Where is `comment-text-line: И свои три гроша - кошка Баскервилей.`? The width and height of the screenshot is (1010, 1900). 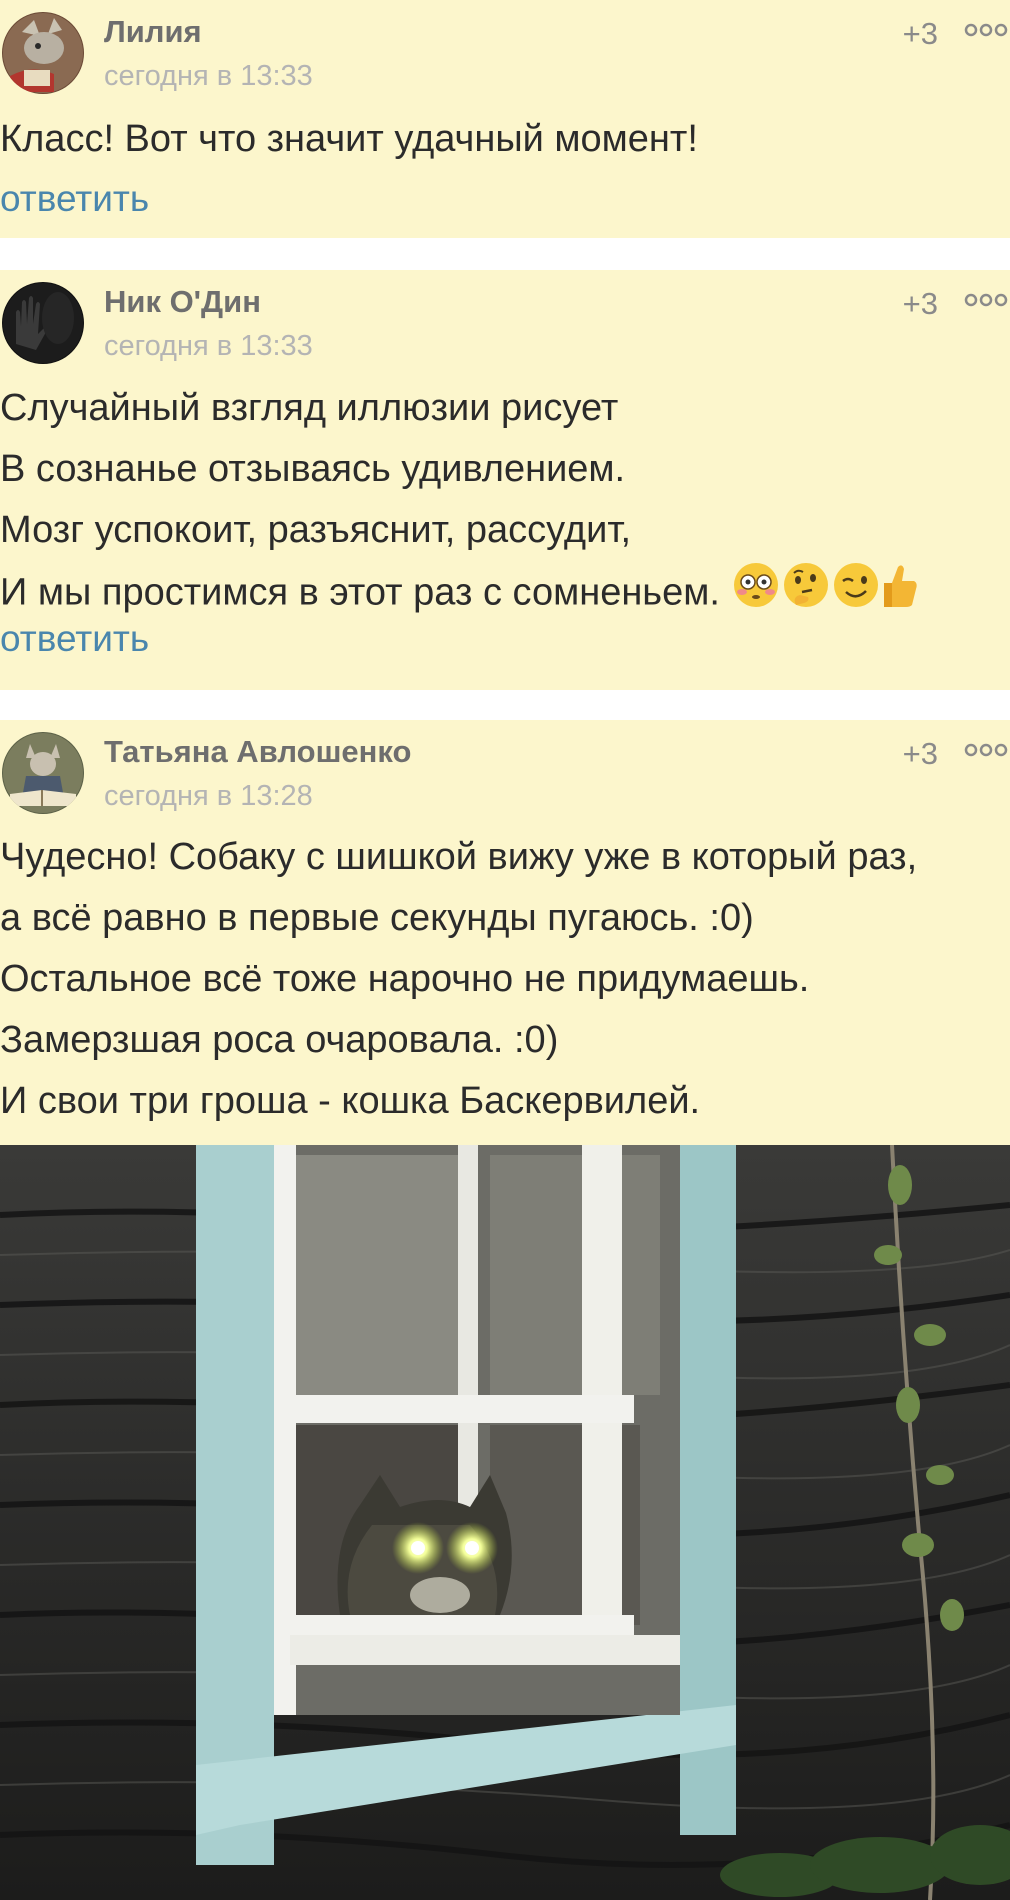
comment-text-line: И свои три гроша - кошка Баскервилей. is located at coordinates (350, 1101).